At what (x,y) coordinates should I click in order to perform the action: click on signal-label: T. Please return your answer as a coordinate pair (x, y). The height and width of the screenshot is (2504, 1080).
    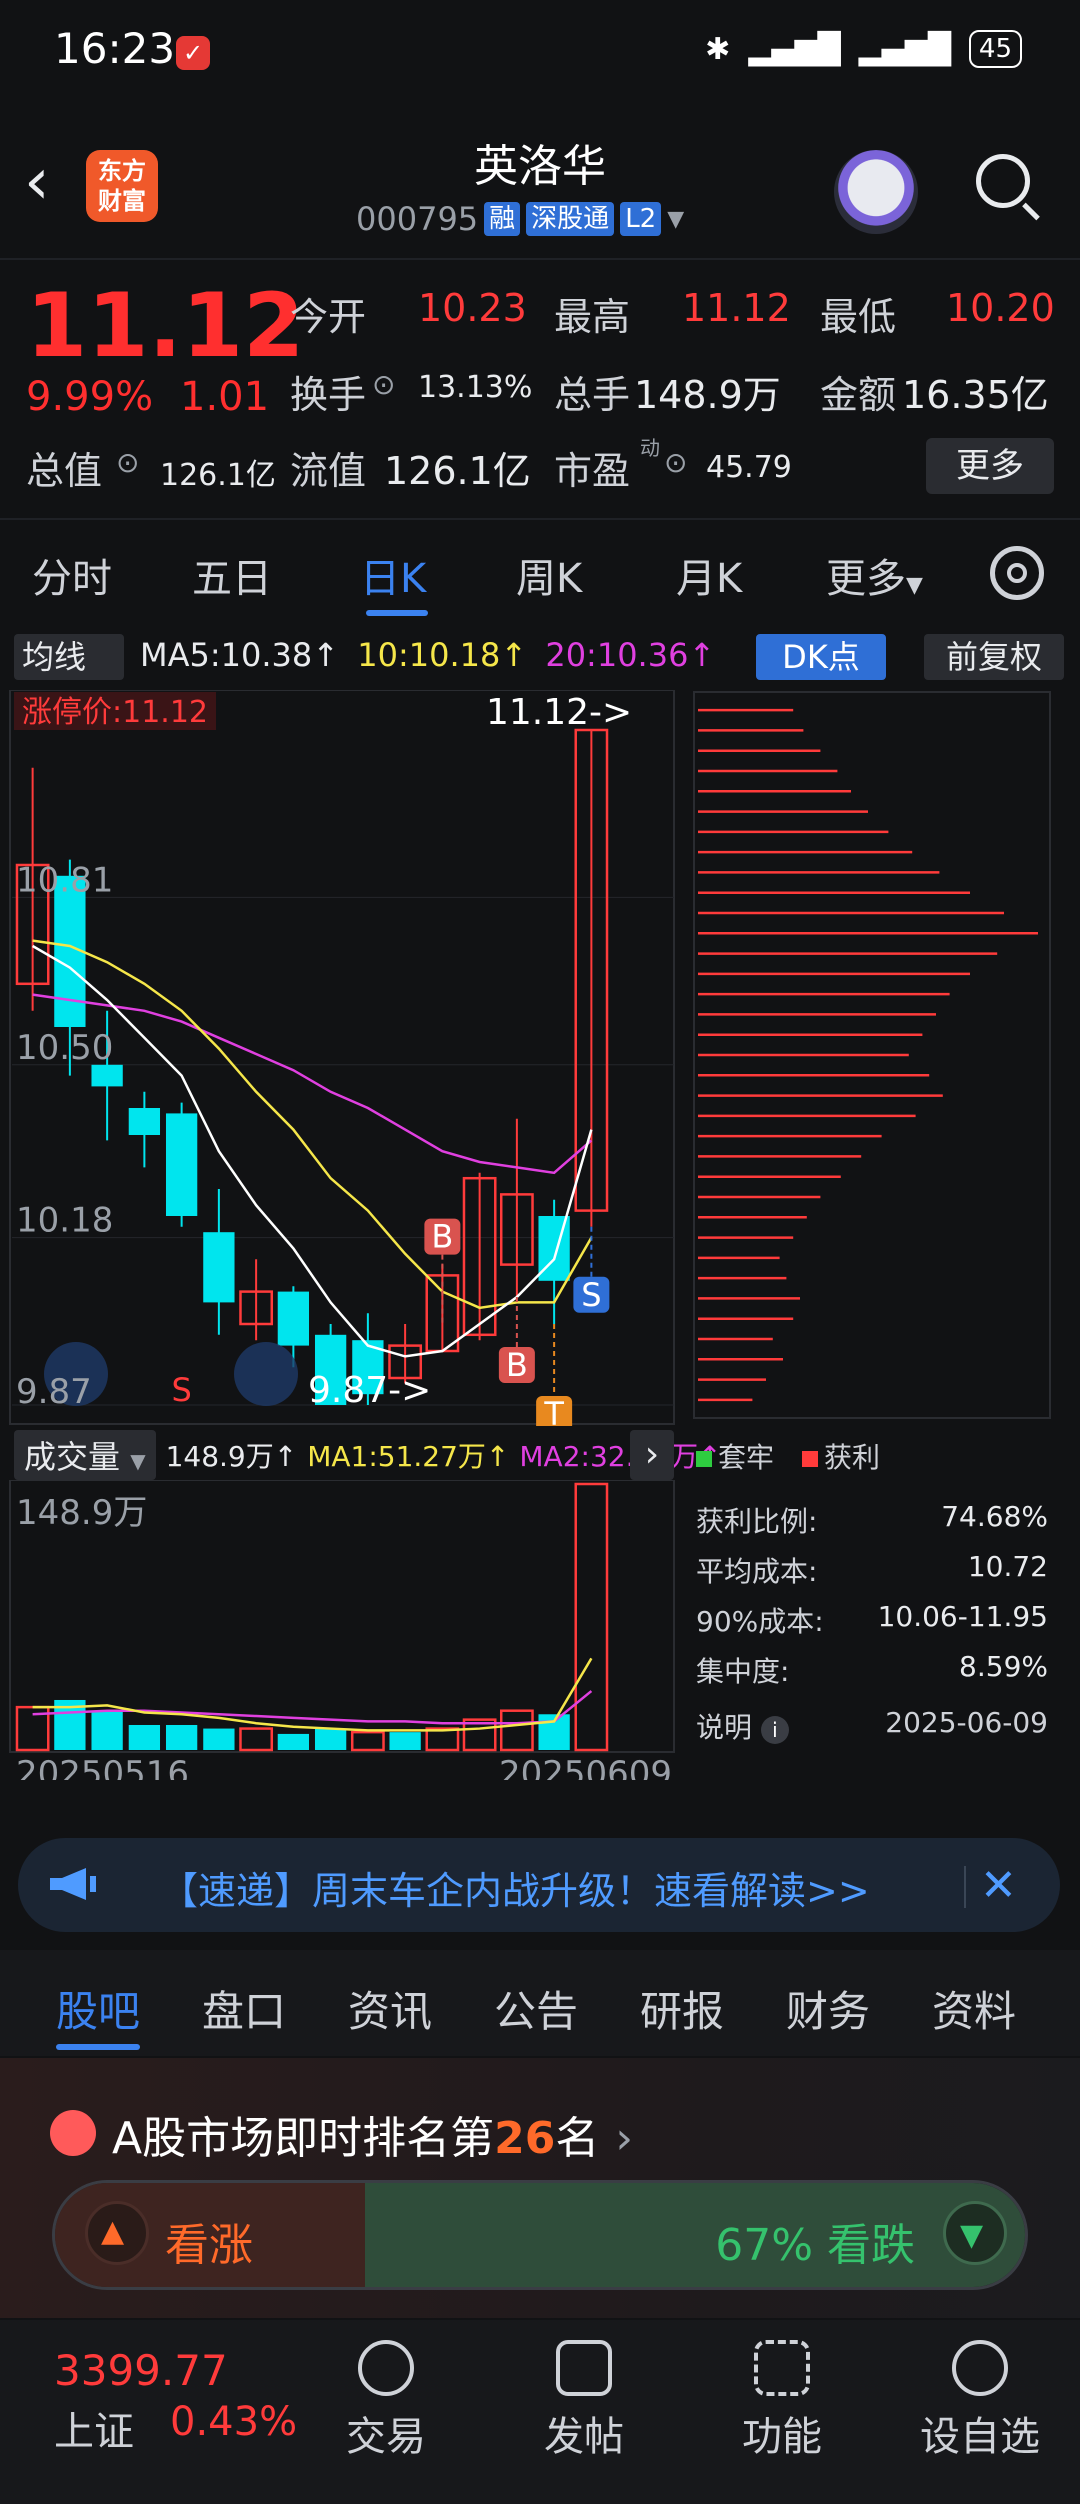
    Looking at the image, I should click on (553, 1410).